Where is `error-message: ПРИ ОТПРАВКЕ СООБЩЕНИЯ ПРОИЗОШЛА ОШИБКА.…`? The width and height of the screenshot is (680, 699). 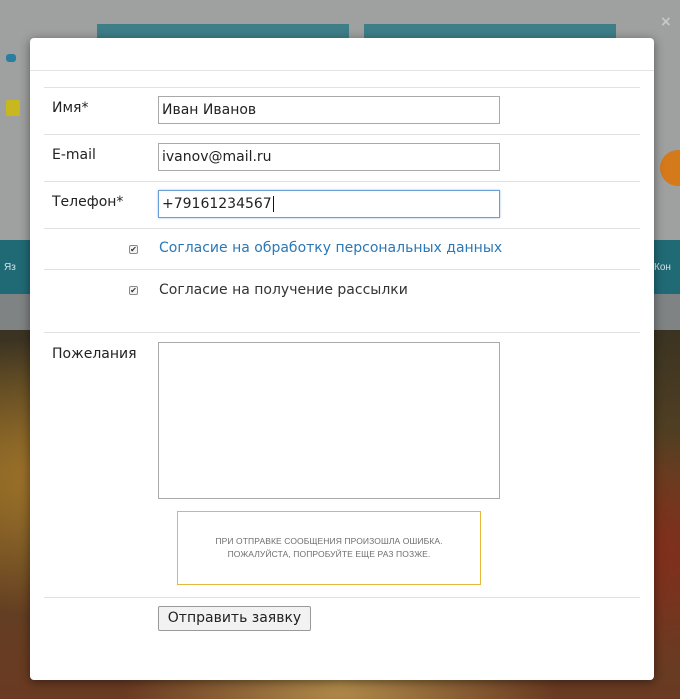 error-message: ПРИ ОТПРАВКЕ СООБЩЕНИЯ ПРОИЗОШЛА ОШИБКА.… is located at coordinates (329, 548).